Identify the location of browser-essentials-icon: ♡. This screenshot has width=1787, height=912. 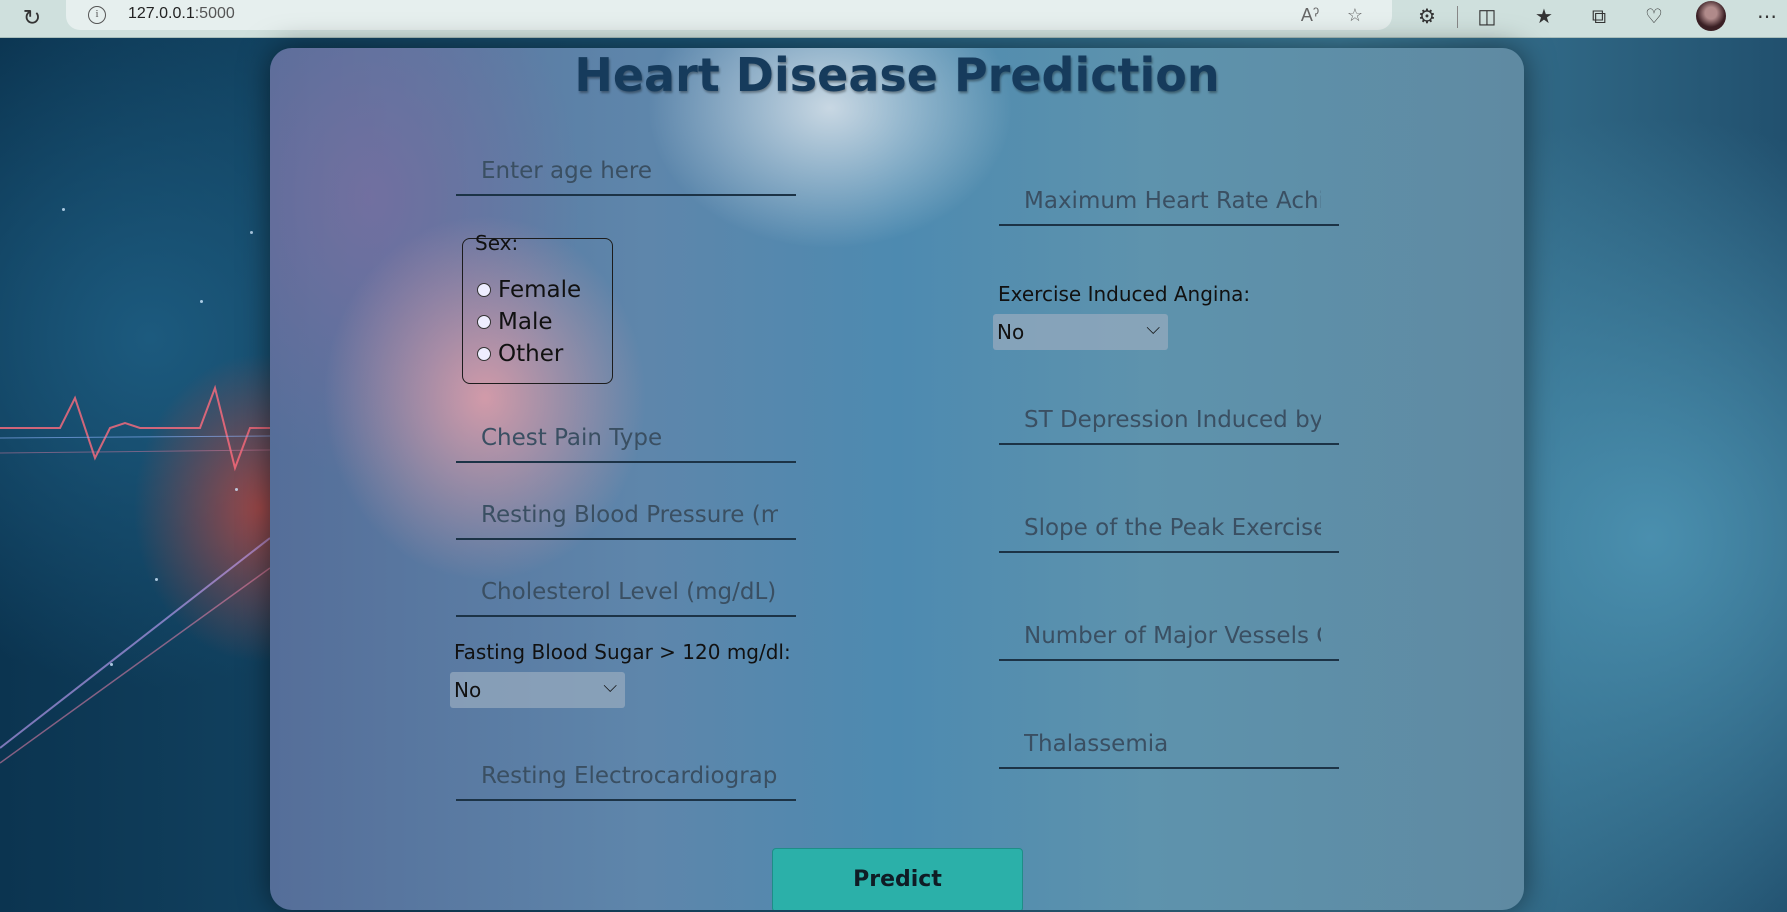
(1654, 17).